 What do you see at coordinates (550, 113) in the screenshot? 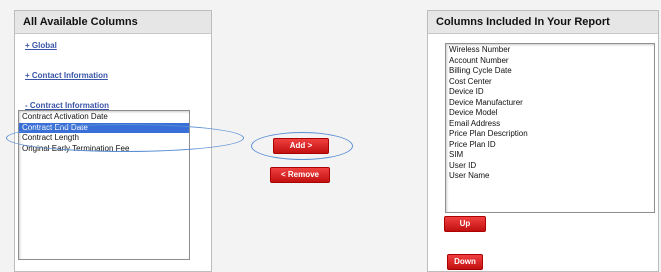
I see `included-column-item: Device Model` at bounding box center [550, 113].